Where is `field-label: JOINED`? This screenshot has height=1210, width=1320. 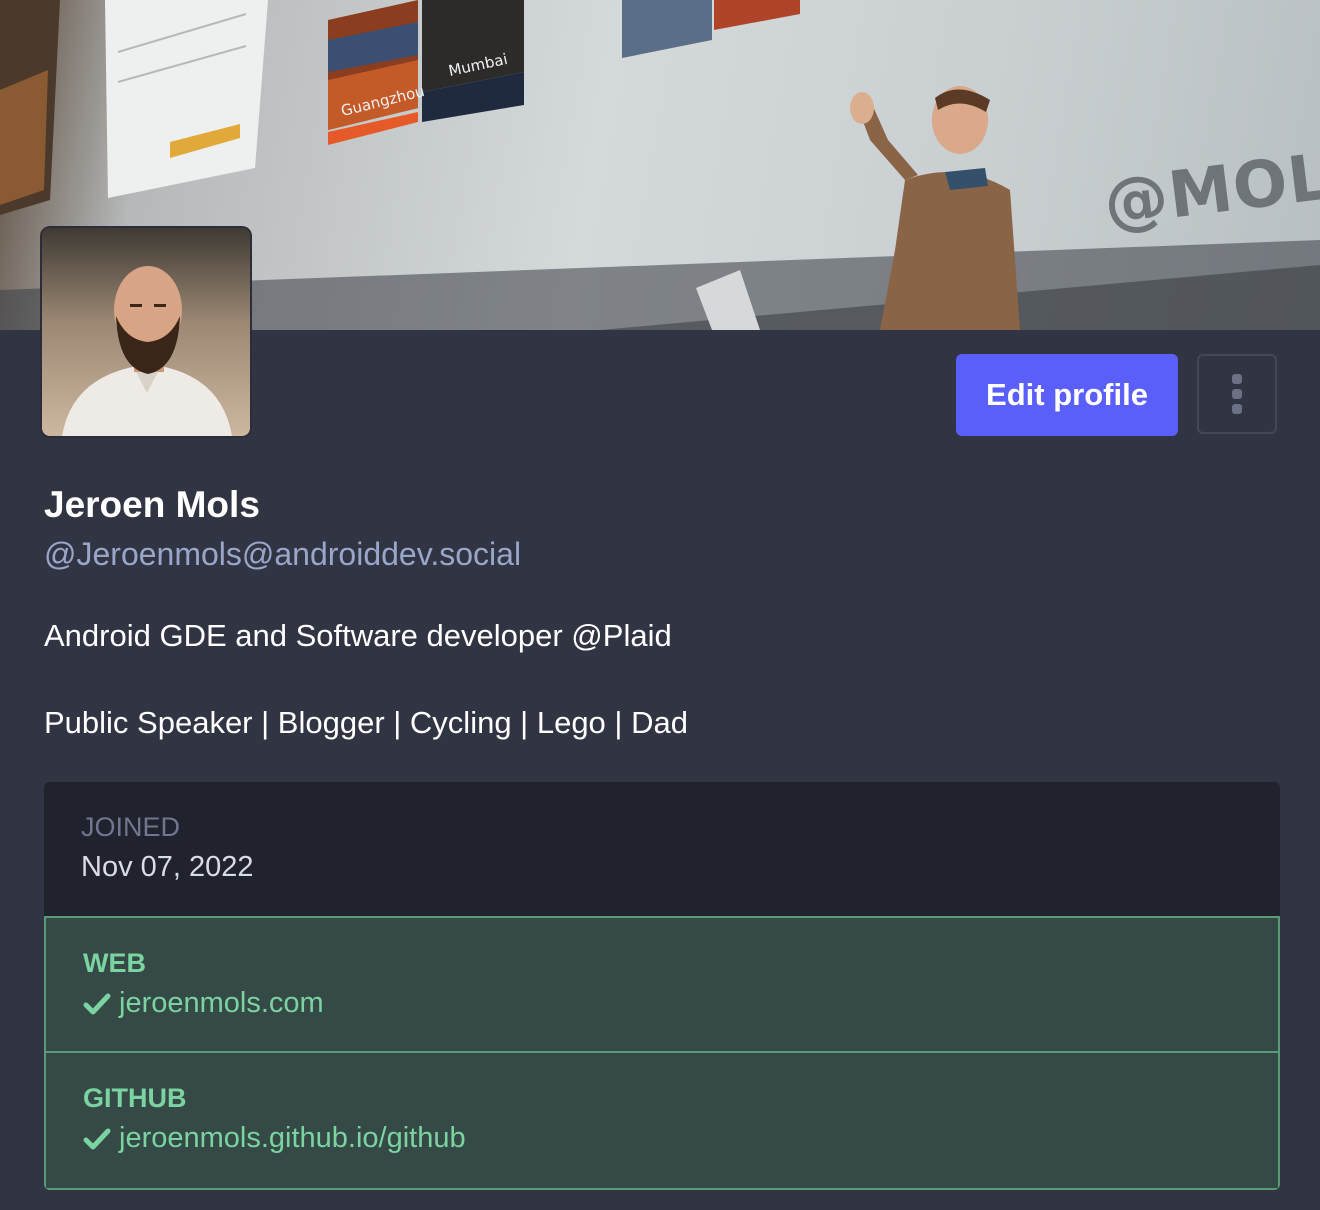
field-label: JOINED is located at coordinates (131, 827).